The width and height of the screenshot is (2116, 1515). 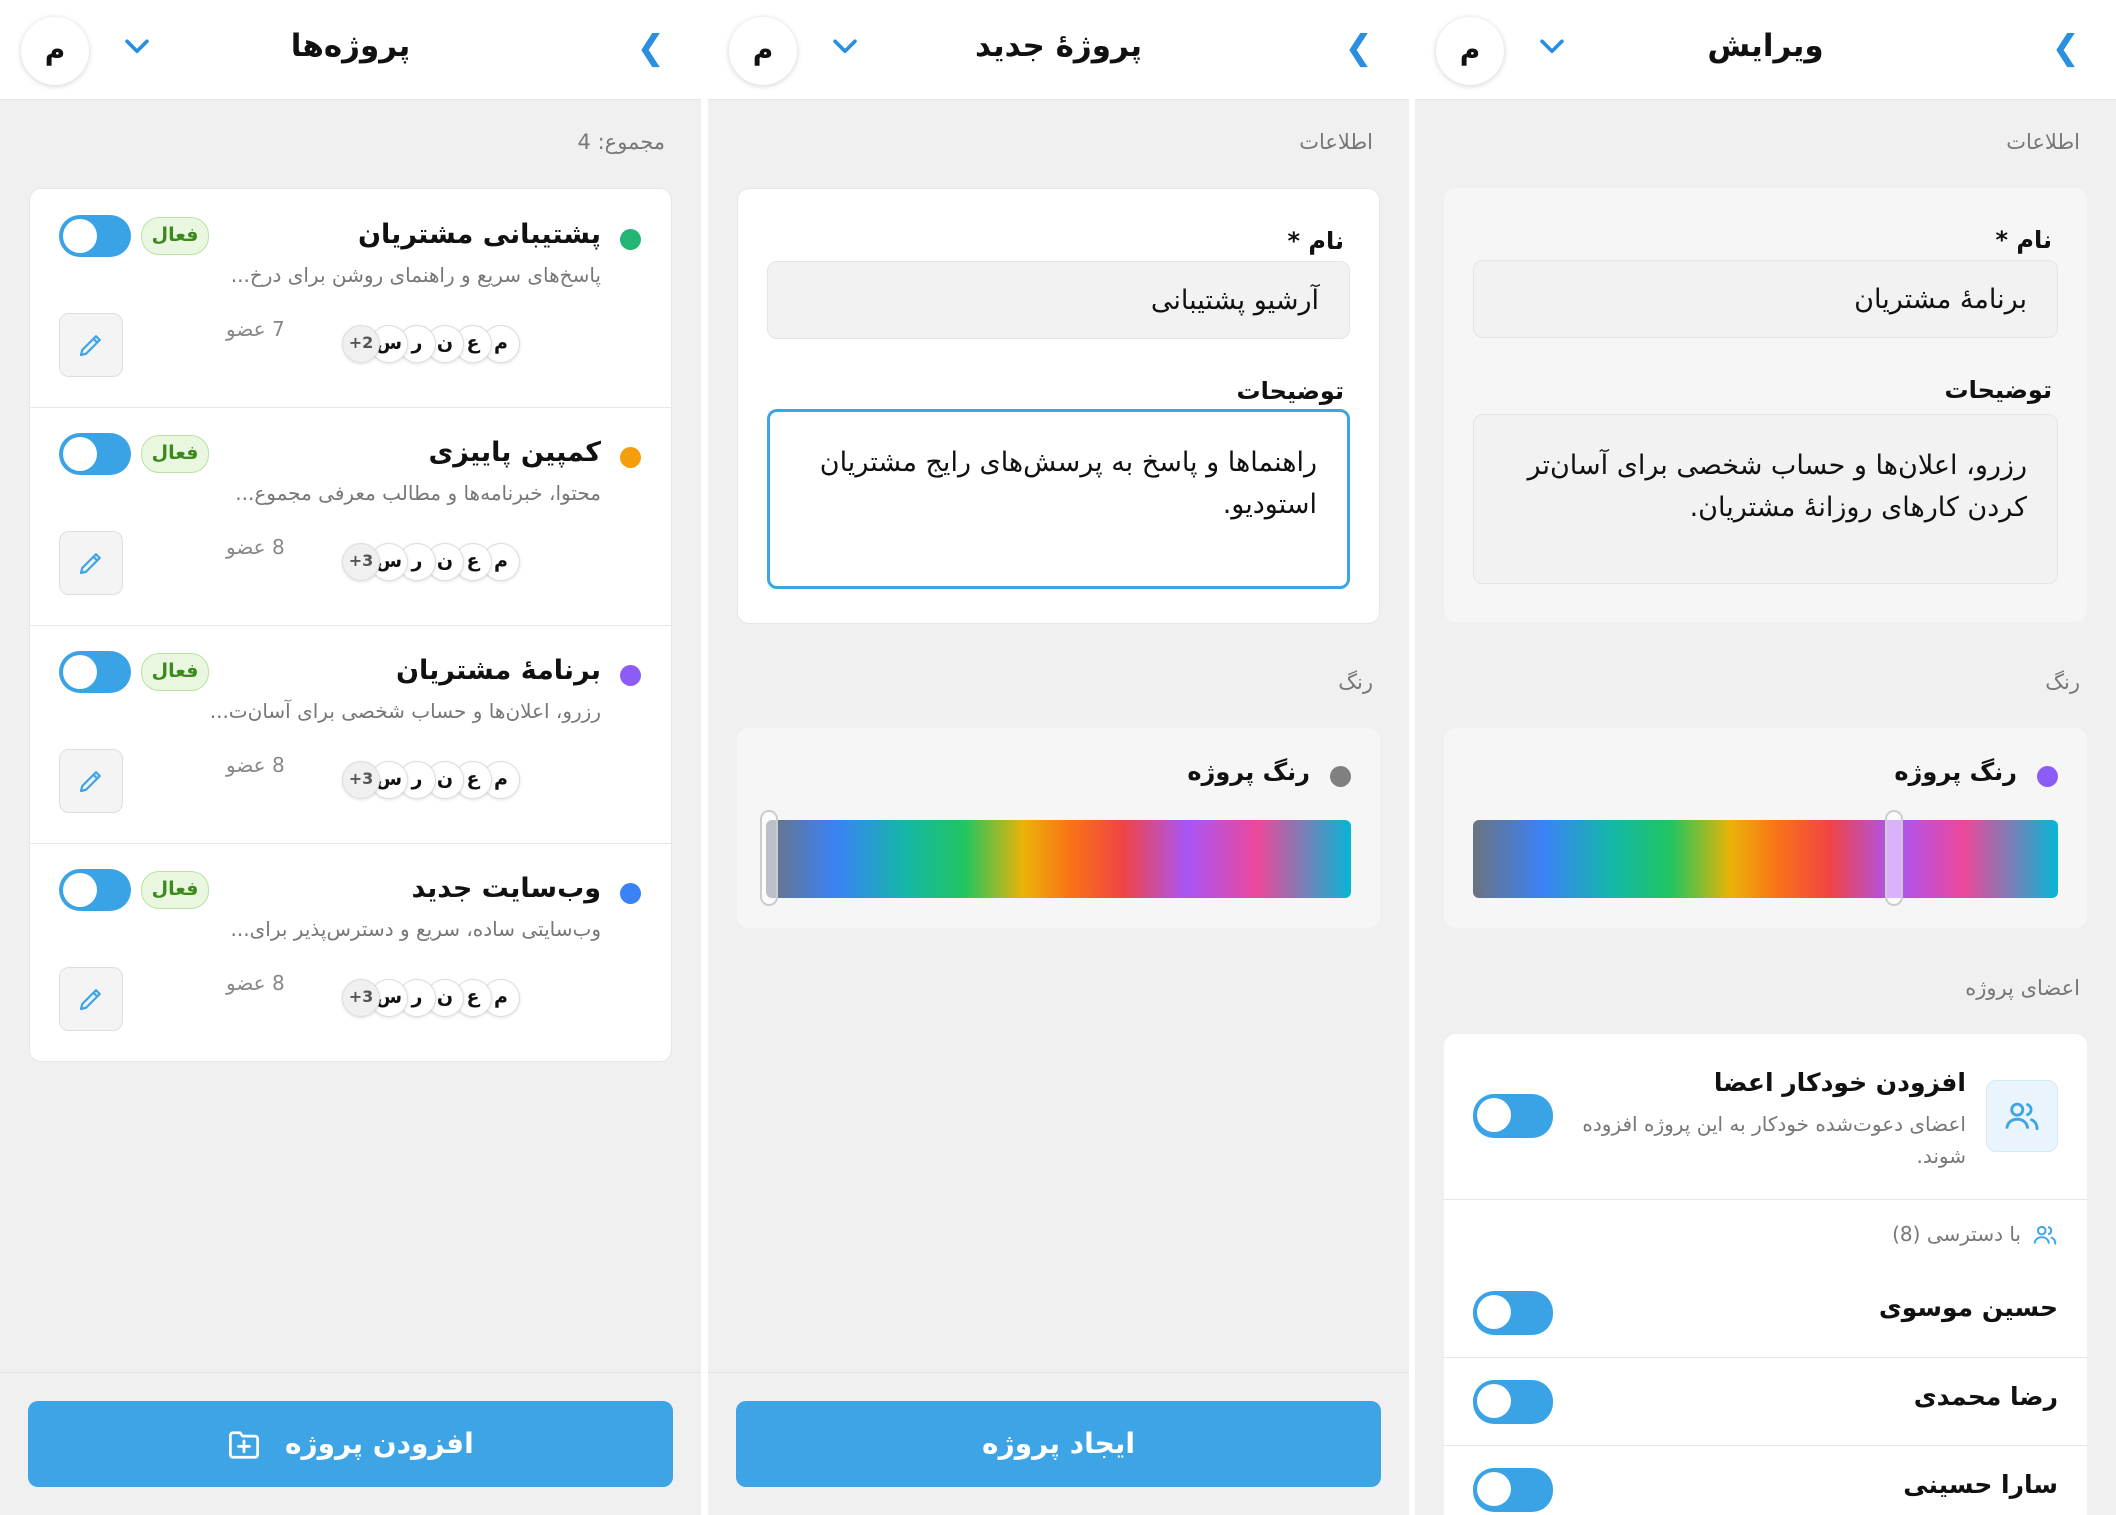 I want to click on project-name: کمپین پاییزی, so click(x=514, y=452).